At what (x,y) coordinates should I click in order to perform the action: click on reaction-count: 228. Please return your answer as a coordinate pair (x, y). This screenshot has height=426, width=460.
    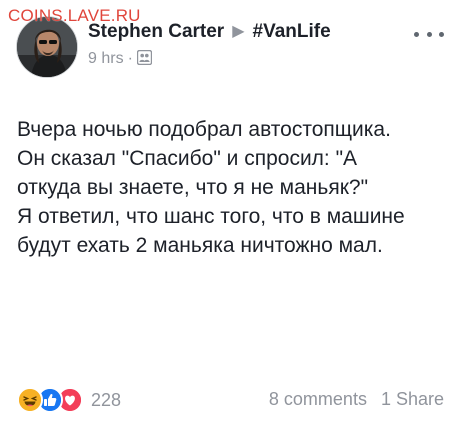
    Looking at the image, I should click on (106, 399).